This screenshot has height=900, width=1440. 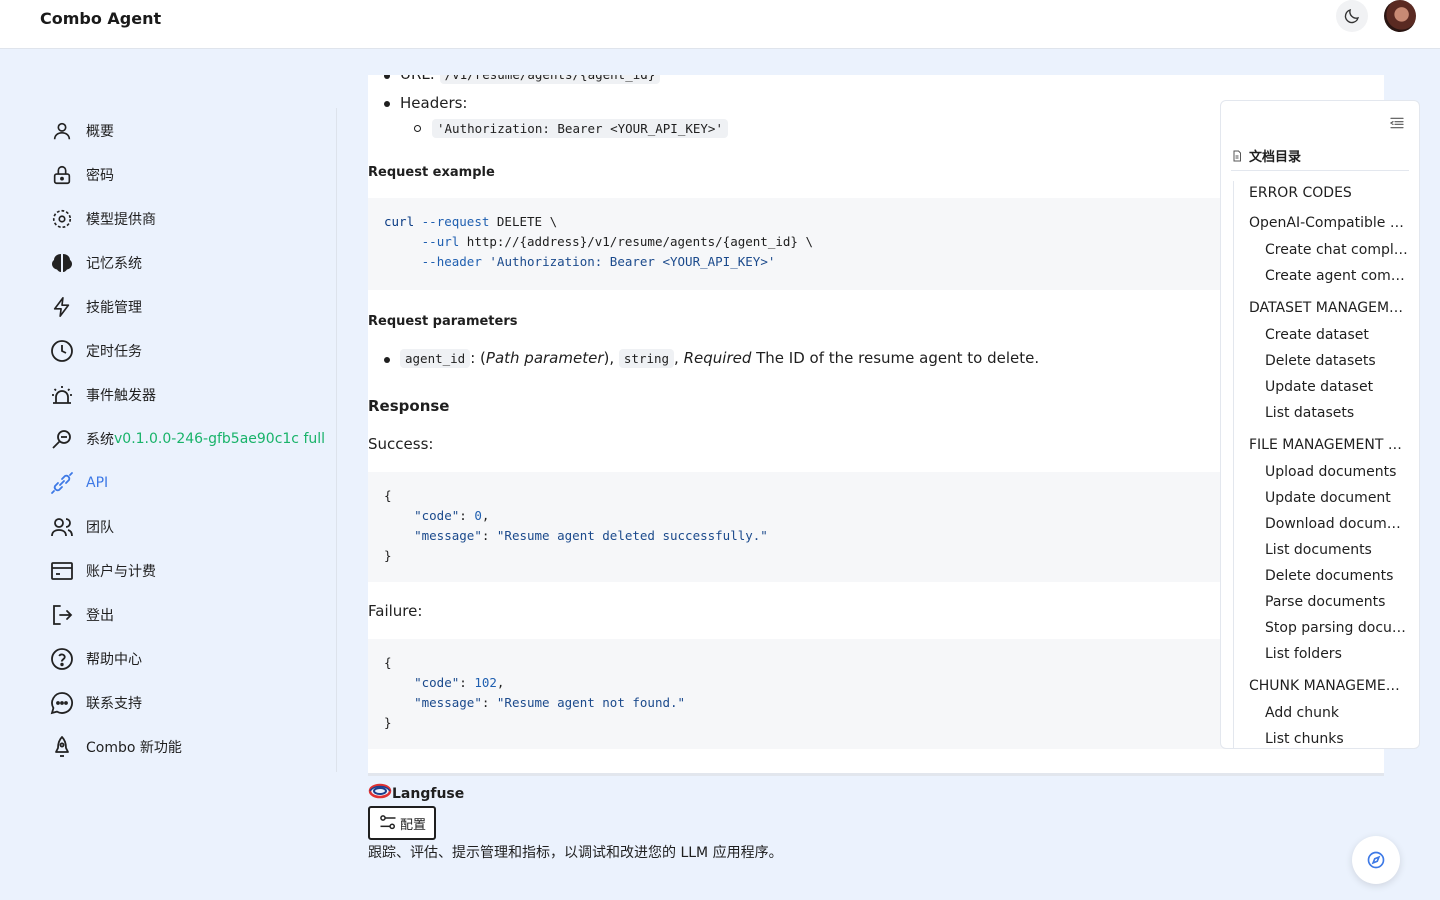 What do you see at coordinates (134, 748) in the screenshot?
I see `sidebar-item-label: Combo 新功能` at bounding box center [134, 748].